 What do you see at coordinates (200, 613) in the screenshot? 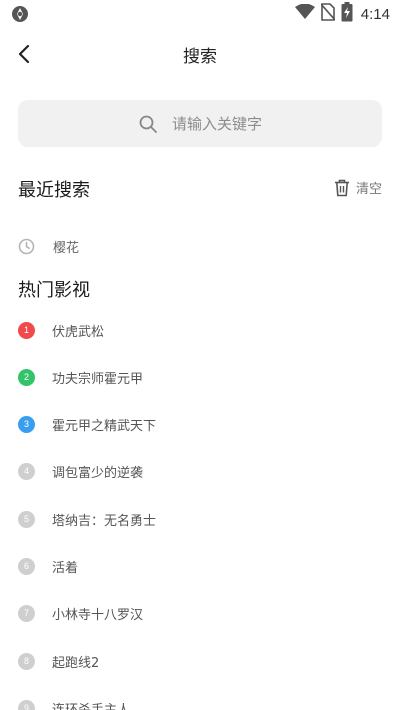
I see `hot-item: 7 小林寺十八罗汉` at bounding box center [200, 613].